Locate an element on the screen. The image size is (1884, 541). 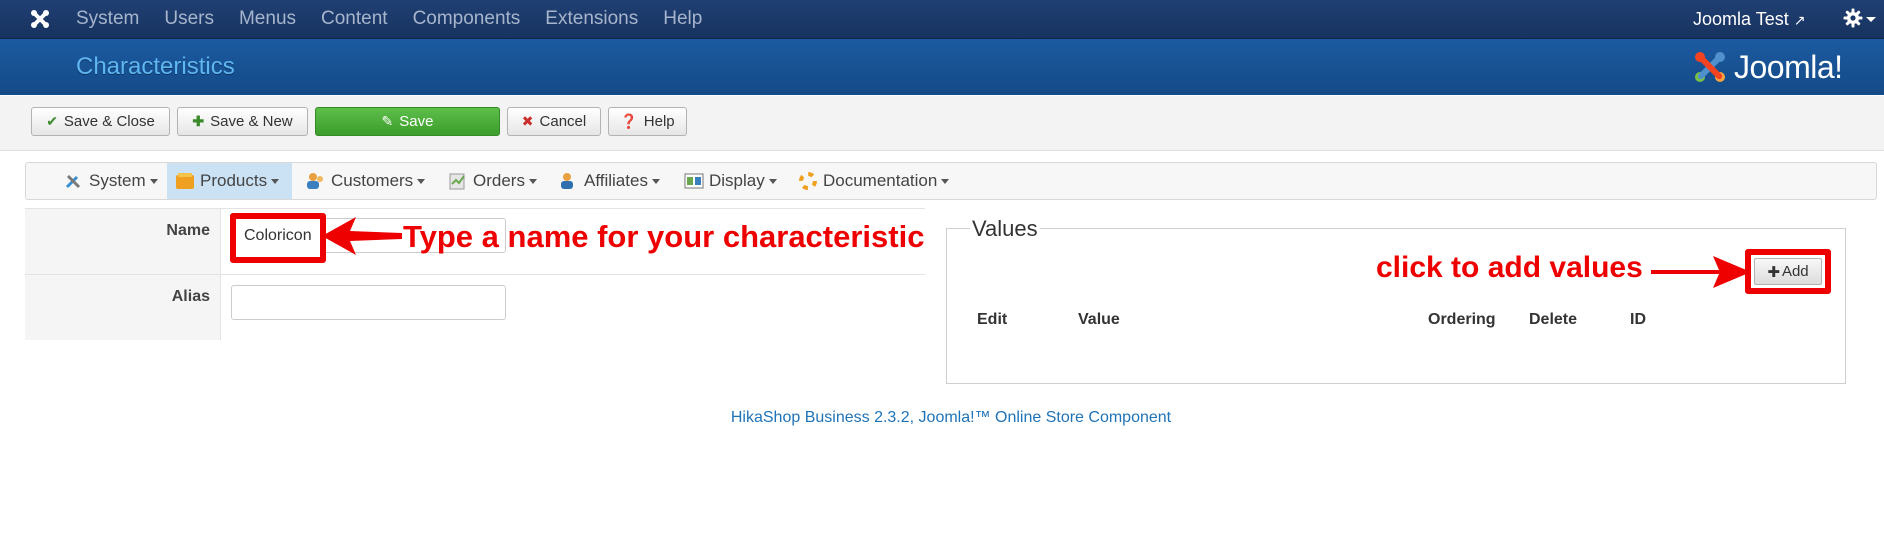
alias-input is located at coordinates (368, 302).